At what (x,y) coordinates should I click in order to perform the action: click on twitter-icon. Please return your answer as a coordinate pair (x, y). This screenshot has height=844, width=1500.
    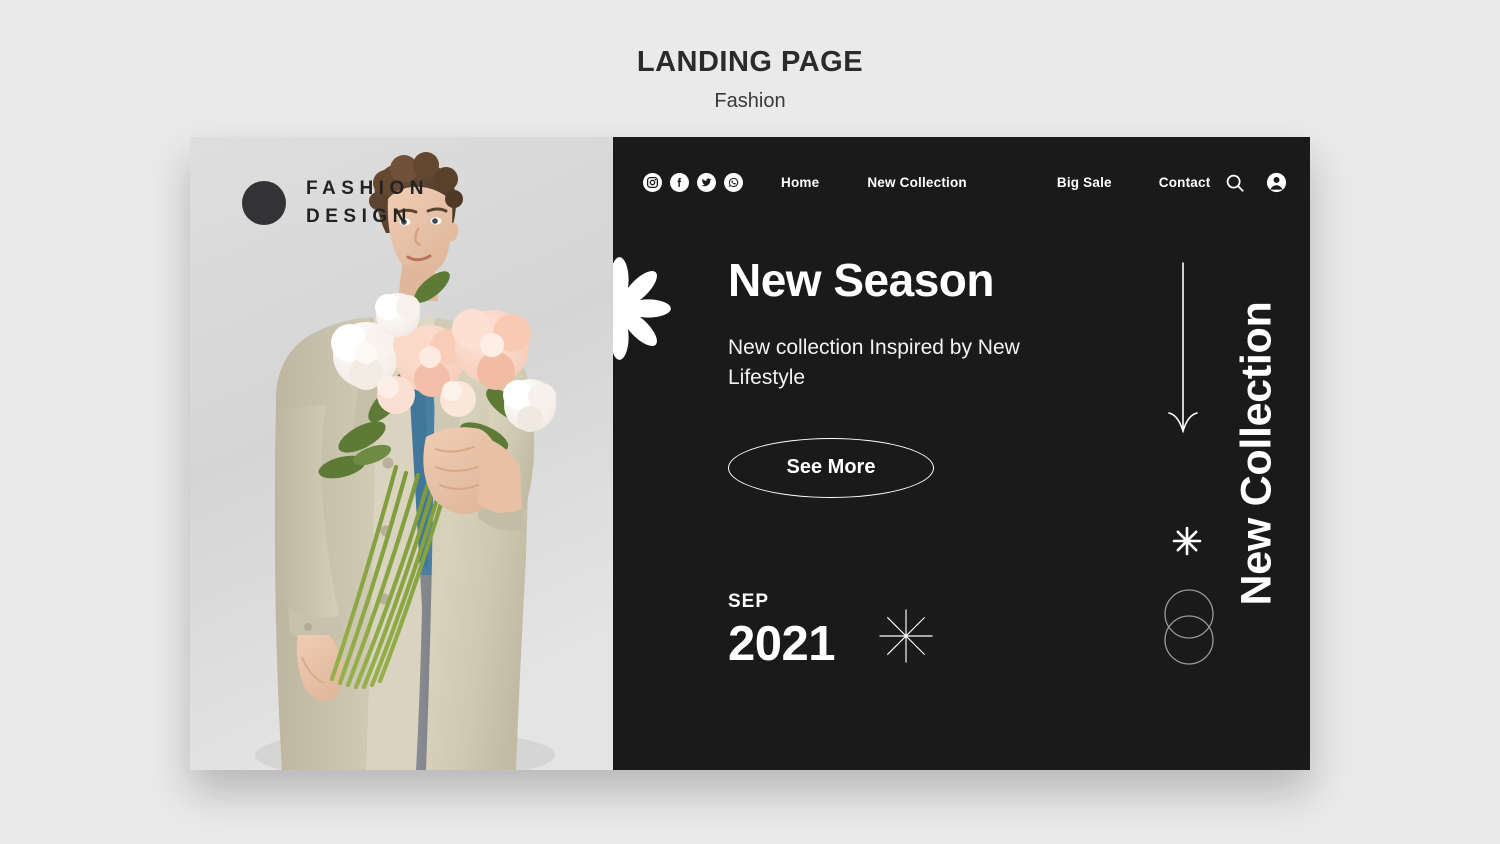
    Looking at the image, I should click on (706, 182).